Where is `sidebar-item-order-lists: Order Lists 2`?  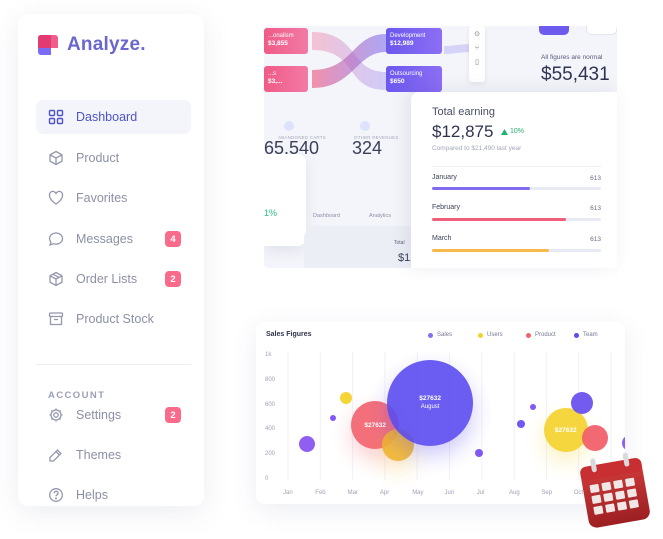
sidebar-item-order-lists: Order Lists 2 is located at coordinates (113, 279).